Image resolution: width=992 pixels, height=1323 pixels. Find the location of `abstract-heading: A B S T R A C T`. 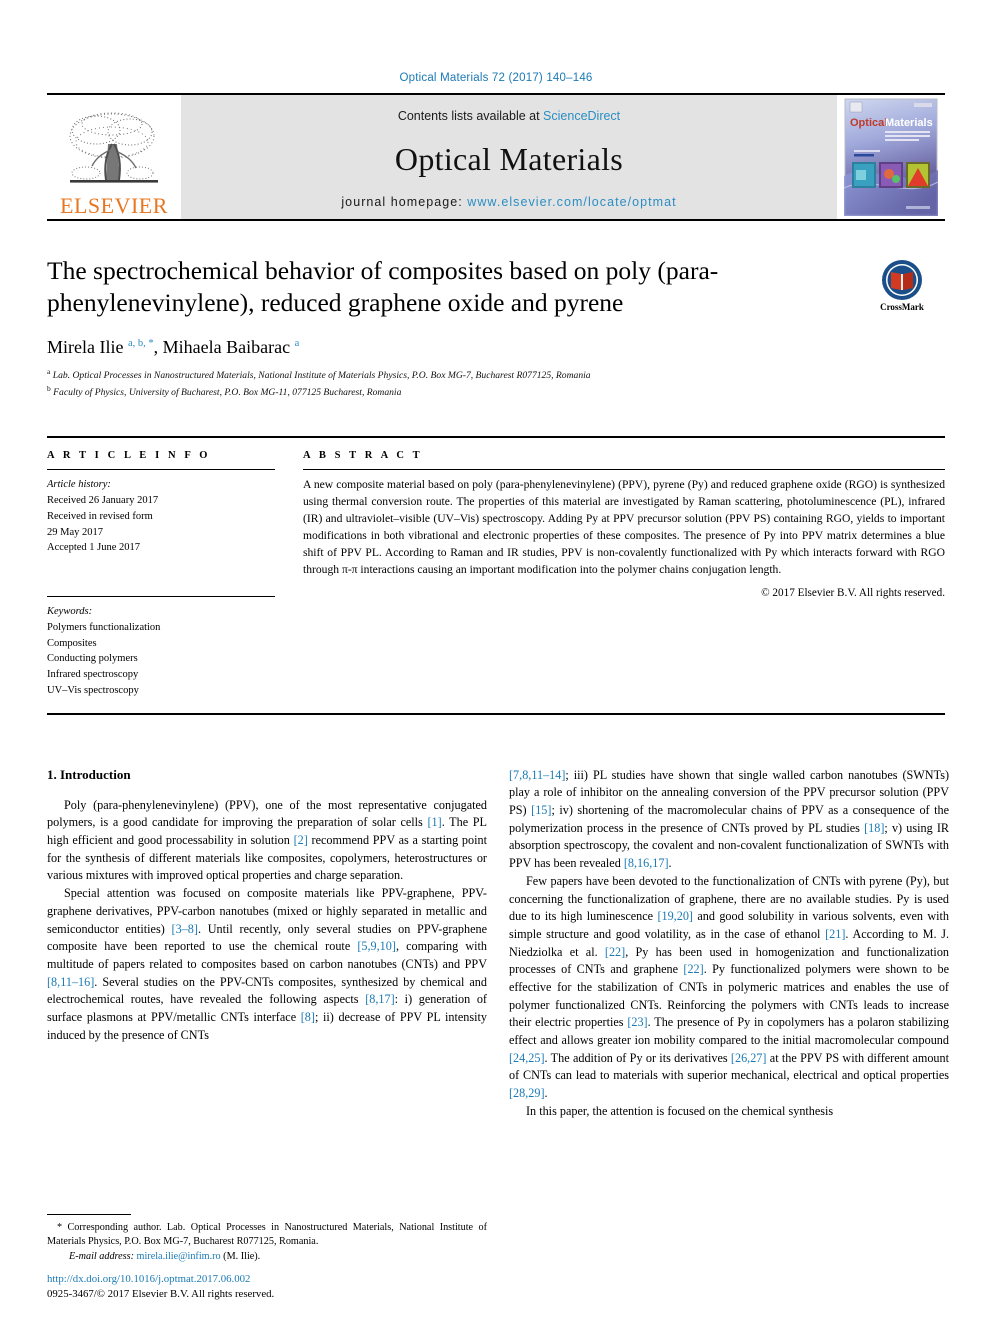

abstract-heading: A B S T R A C T is located at coordinates (363, 456).